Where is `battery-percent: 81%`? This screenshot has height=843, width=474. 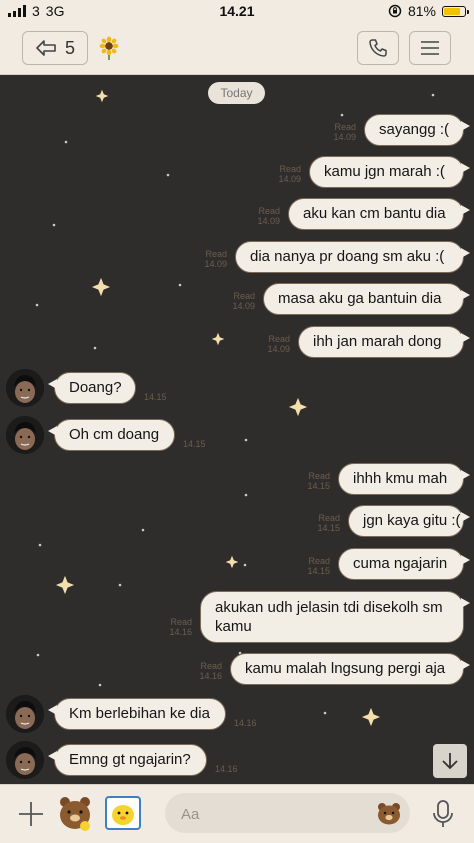 battery-percent: 81% is located at coordinates (421, 11).